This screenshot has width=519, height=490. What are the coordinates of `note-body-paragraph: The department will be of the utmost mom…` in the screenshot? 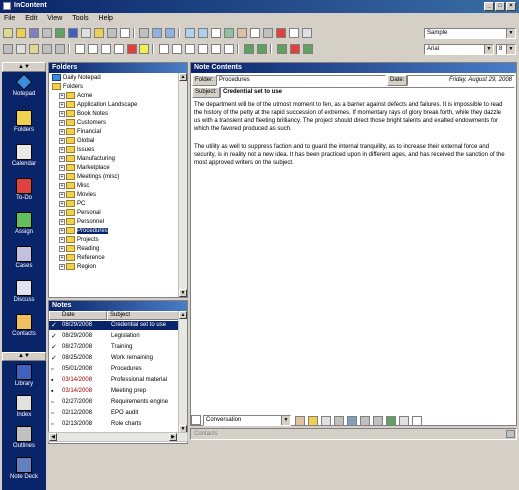 It's located at (351, 117).